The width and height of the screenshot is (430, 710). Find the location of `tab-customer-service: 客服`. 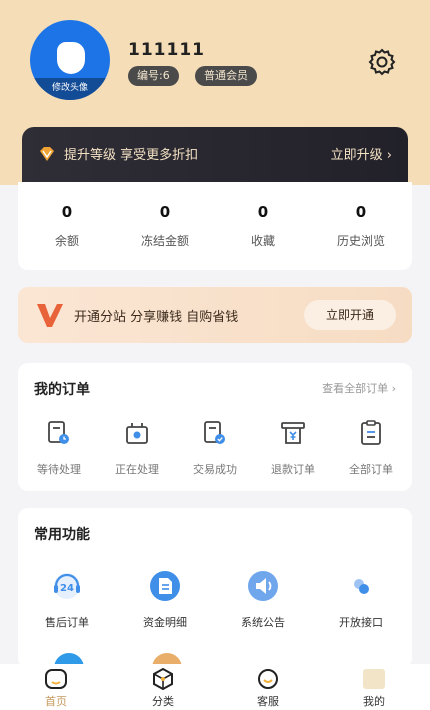

tab-customer-service: 客服 is located at coordinates (268, 687).